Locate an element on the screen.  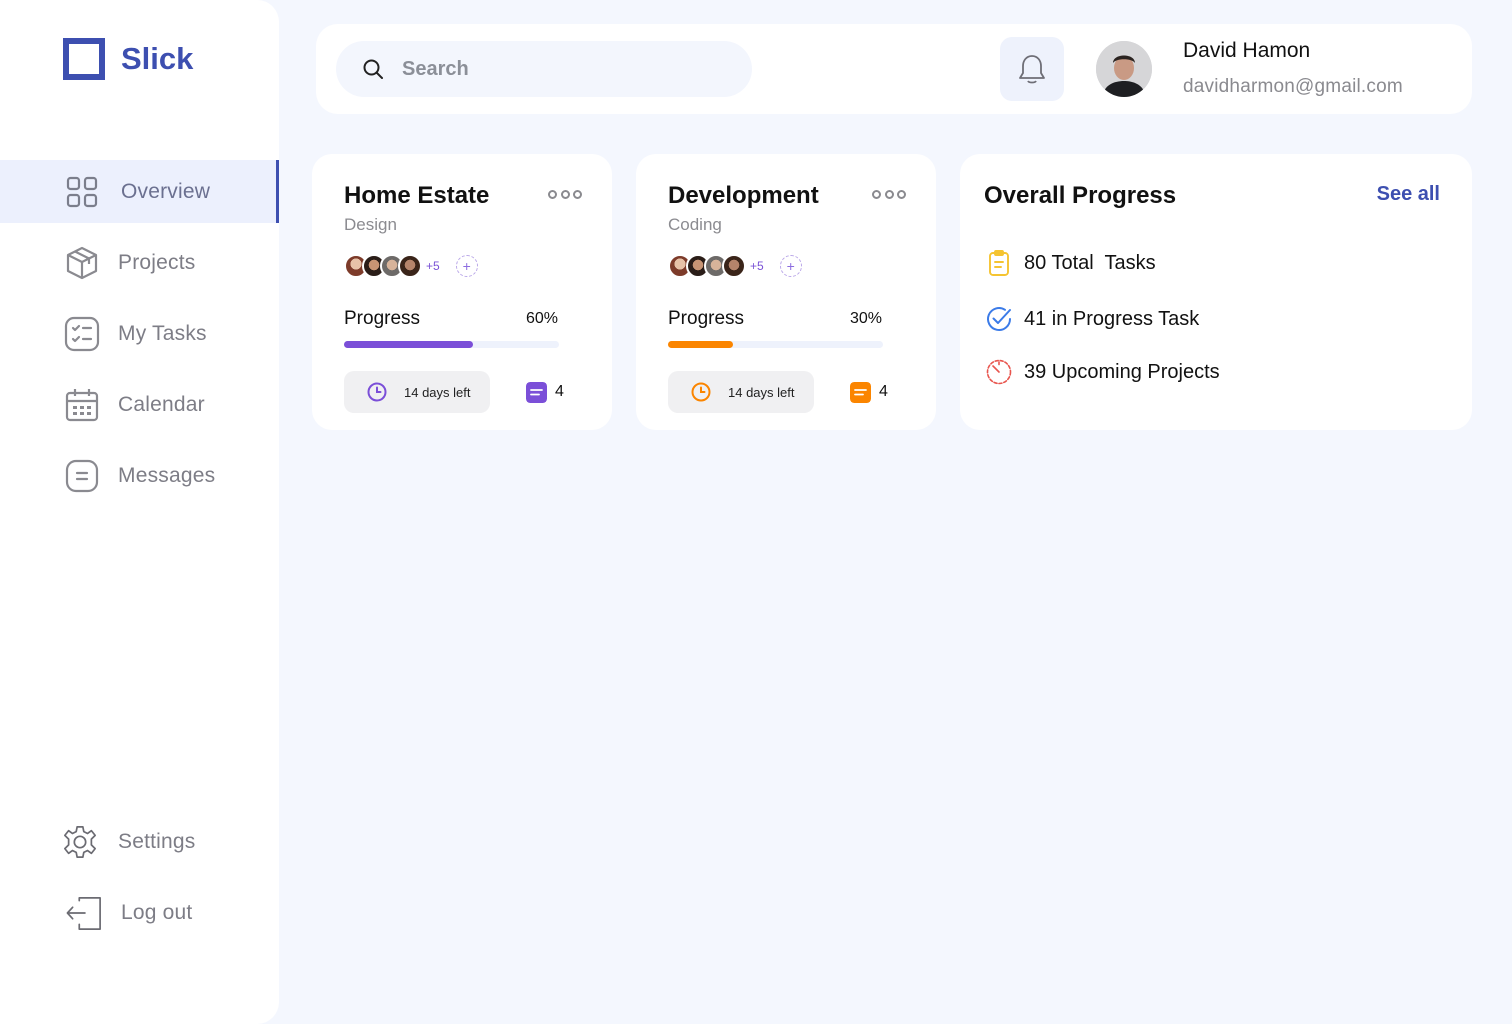
avatar is located at coordinates (1124, 69).